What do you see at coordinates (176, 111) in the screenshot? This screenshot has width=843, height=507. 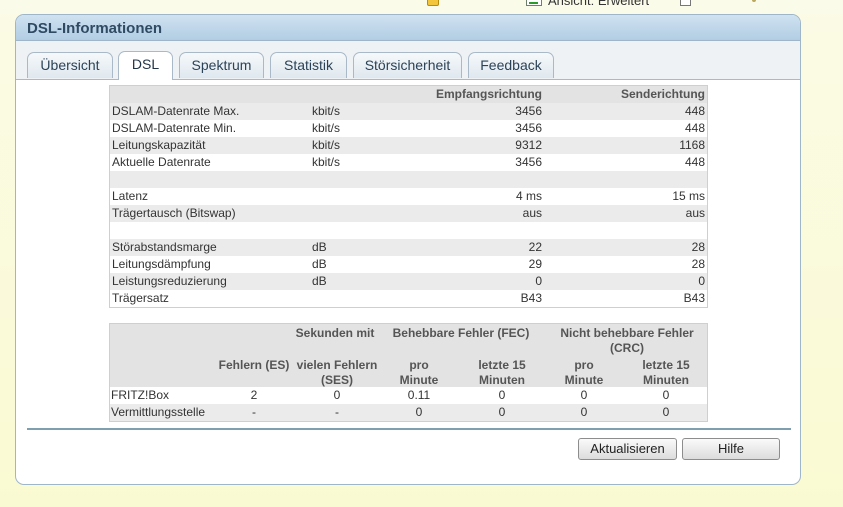 I see `row-label: DSLAM-Datenrate Max.` at bounding box center [176, 111].